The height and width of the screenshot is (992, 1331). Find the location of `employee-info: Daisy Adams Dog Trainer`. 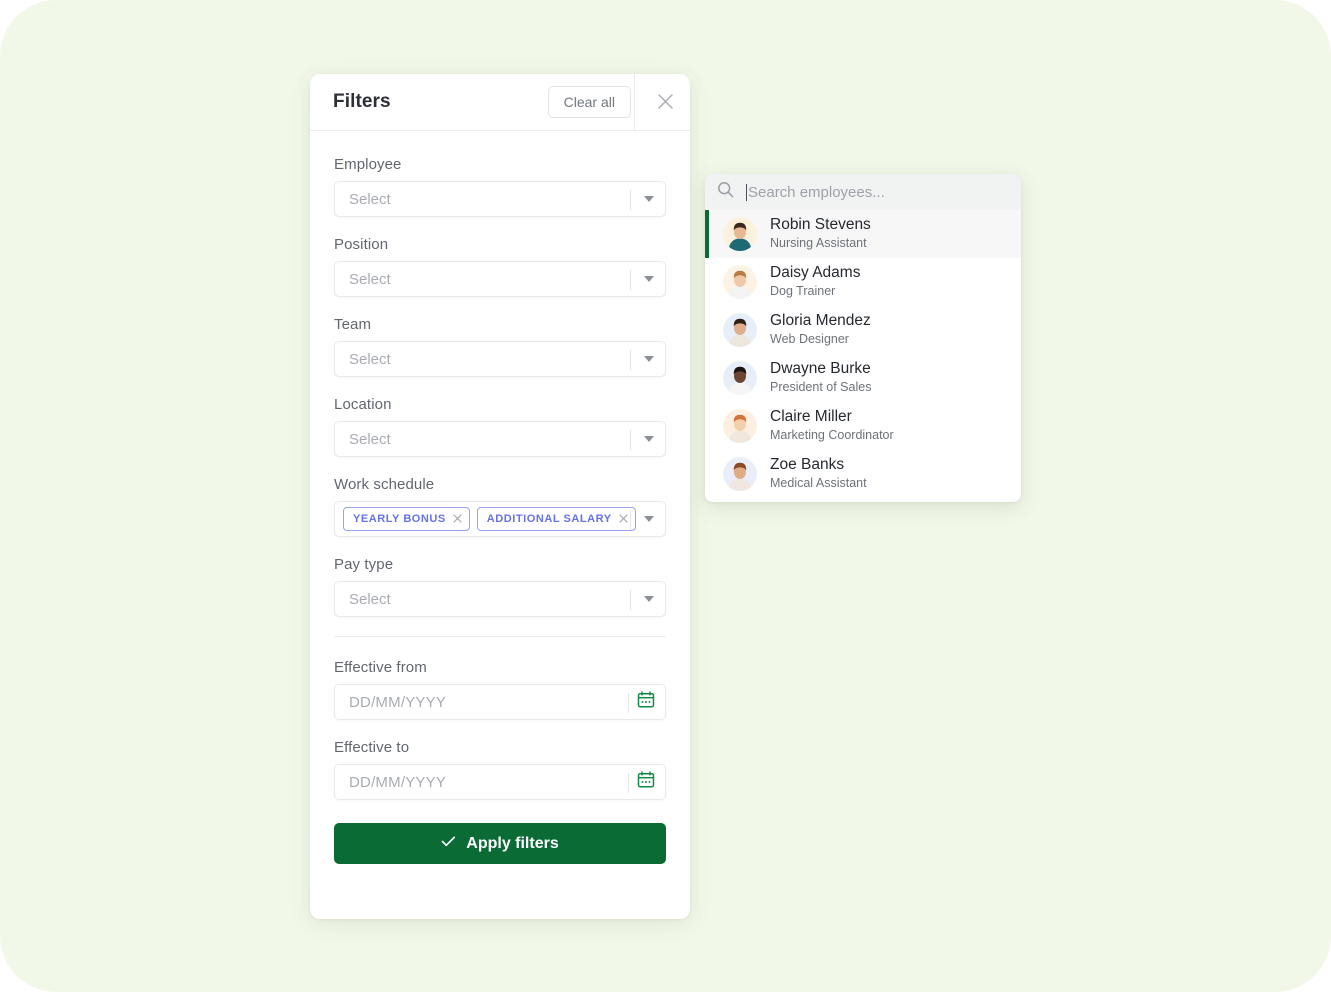

employee-info: Daisy Adams Dog Trainer is located at coordinates (815, 282).